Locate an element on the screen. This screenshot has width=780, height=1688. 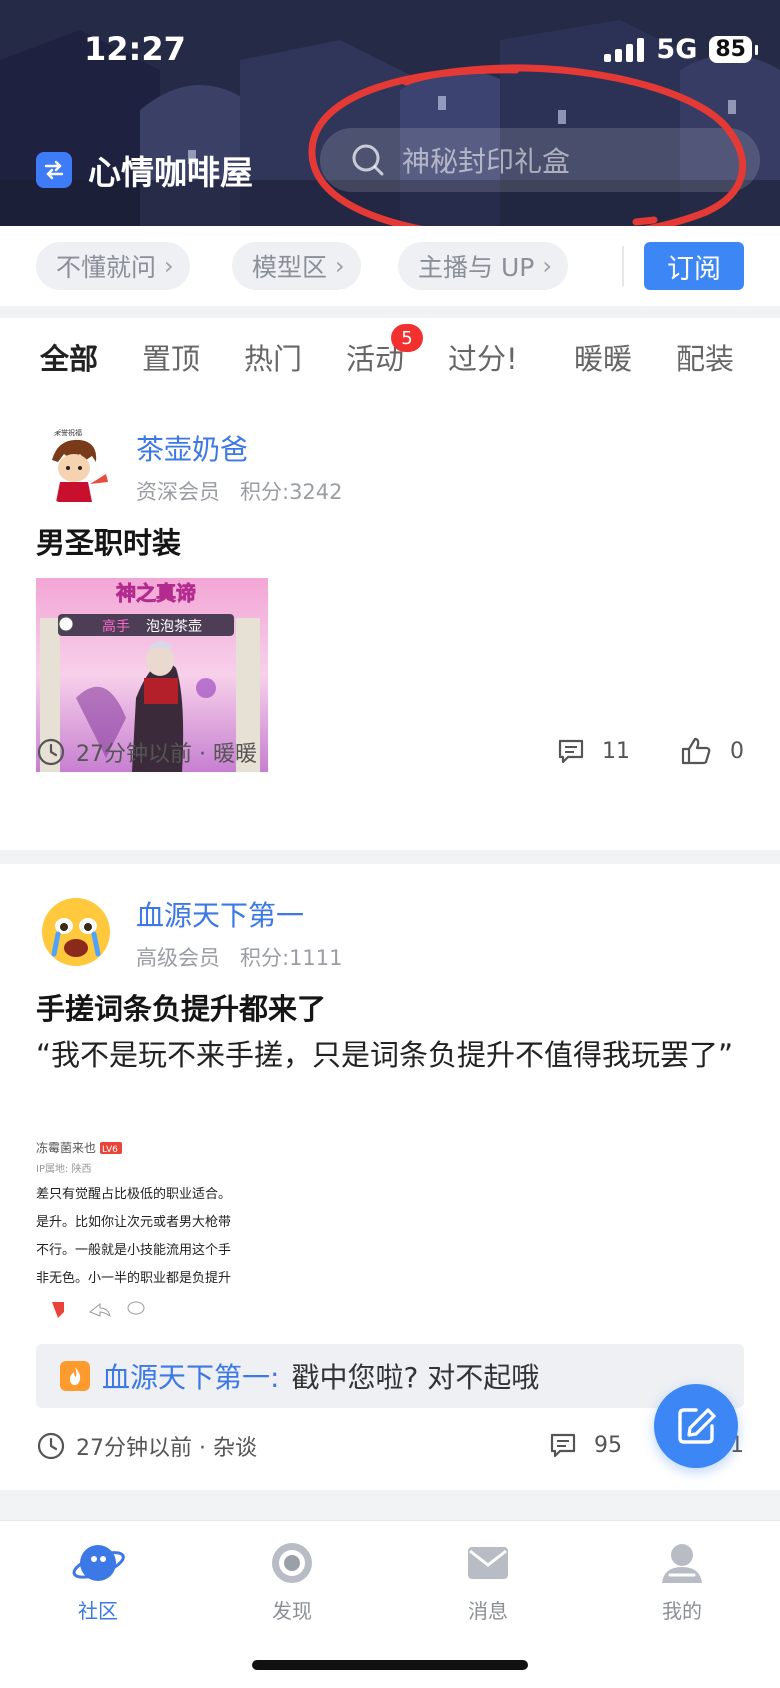
nav-label: 发现 is located at coordinates (292, 1611).